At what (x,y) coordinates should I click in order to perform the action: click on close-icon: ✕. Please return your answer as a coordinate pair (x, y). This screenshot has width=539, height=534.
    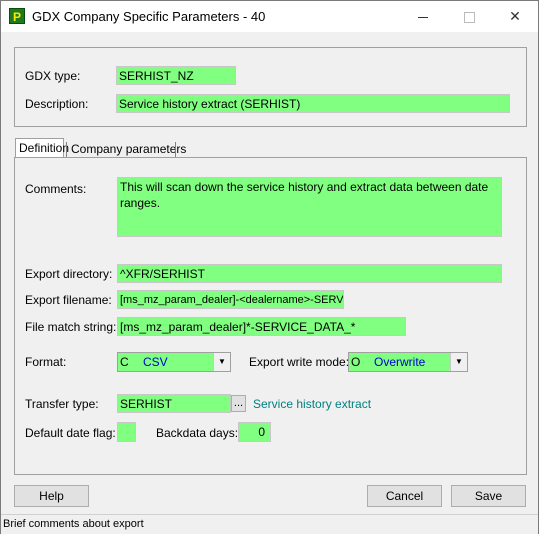
    Looking at the image, I should click on (515, 16).